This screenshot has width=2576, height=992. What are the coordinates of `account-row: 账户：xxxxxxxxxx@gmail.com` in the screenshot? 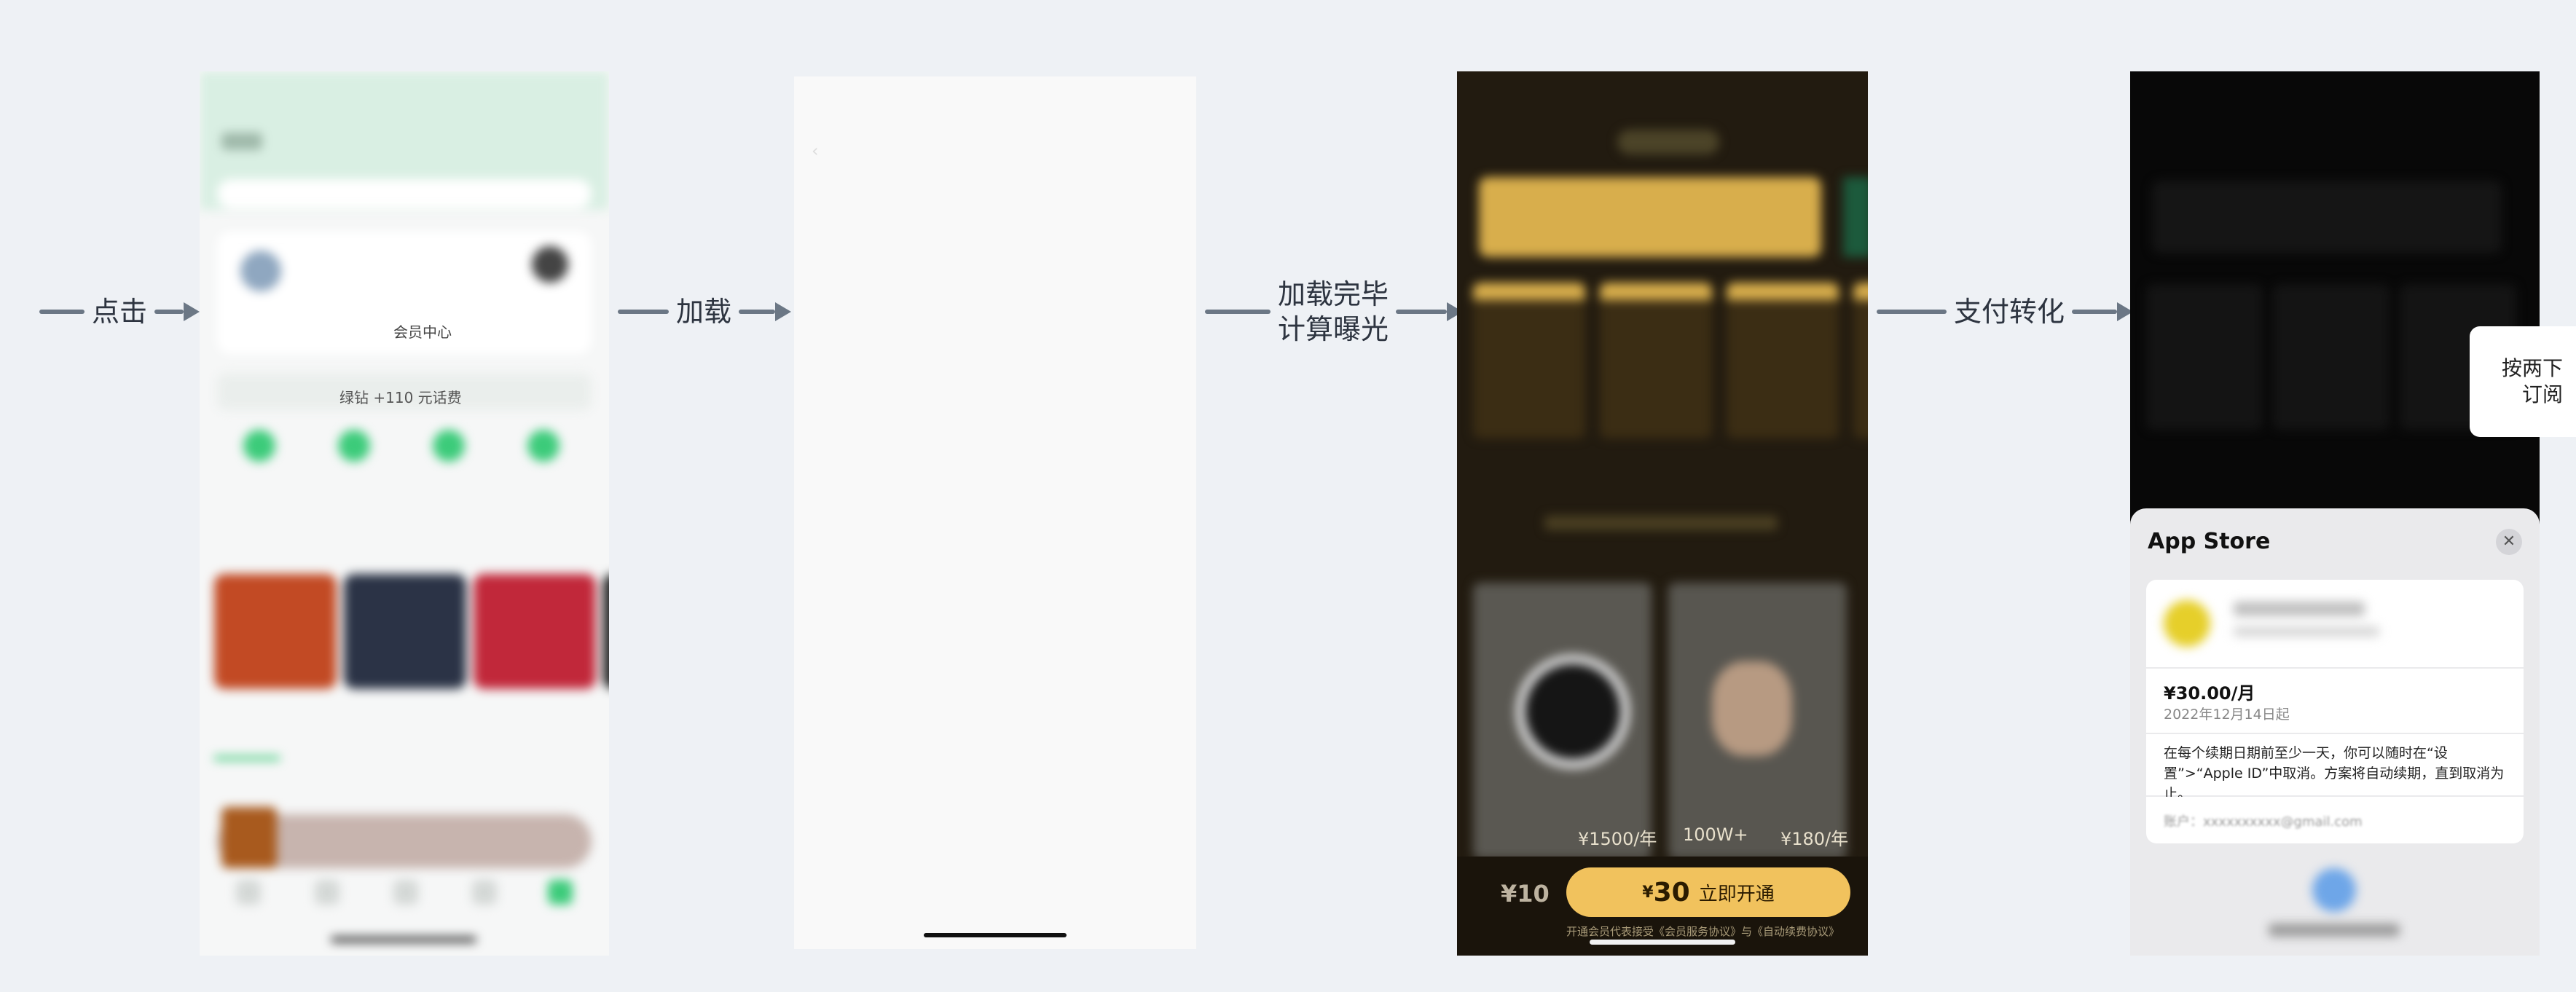 It's located at (2335, 820).